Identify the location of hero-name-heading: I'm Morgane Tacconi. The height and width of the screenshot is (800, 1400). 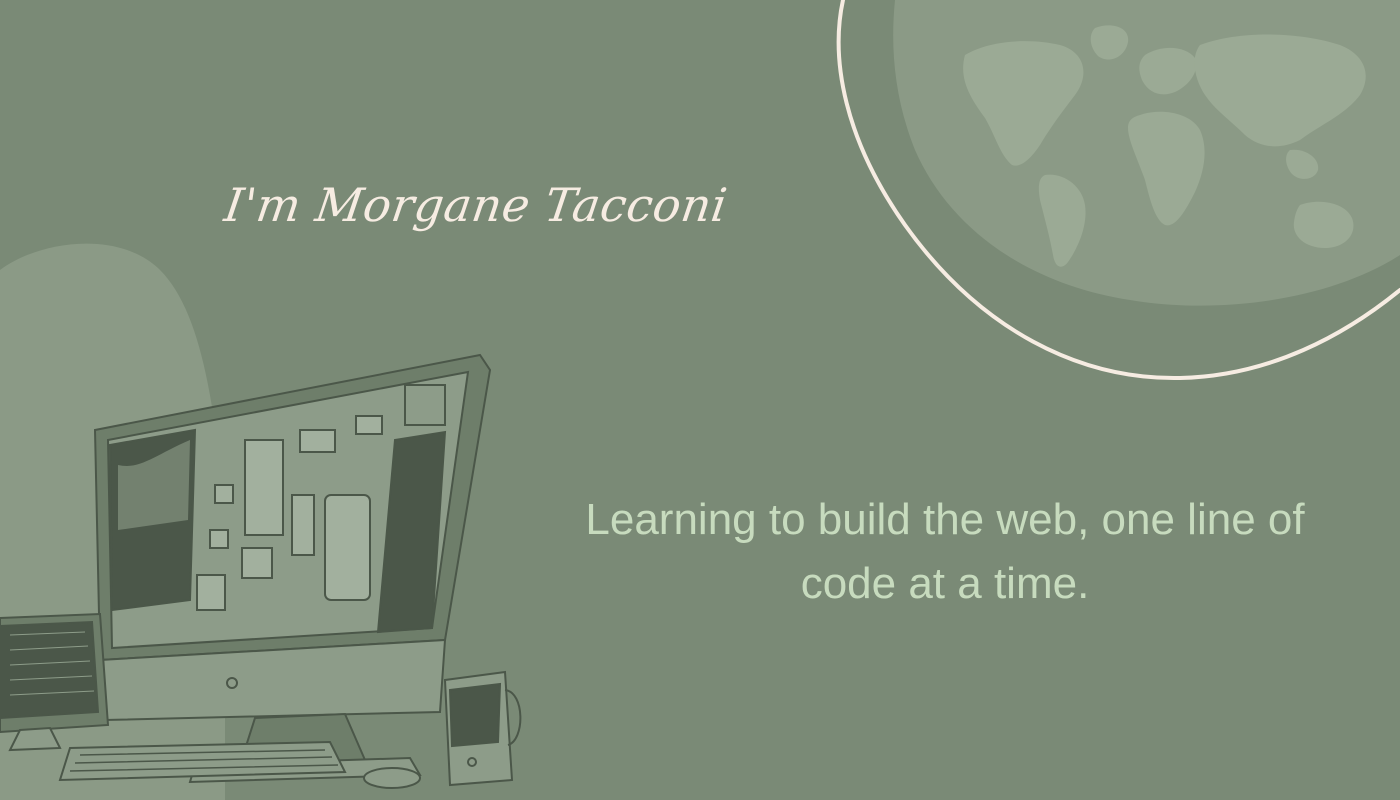
(476, 205).